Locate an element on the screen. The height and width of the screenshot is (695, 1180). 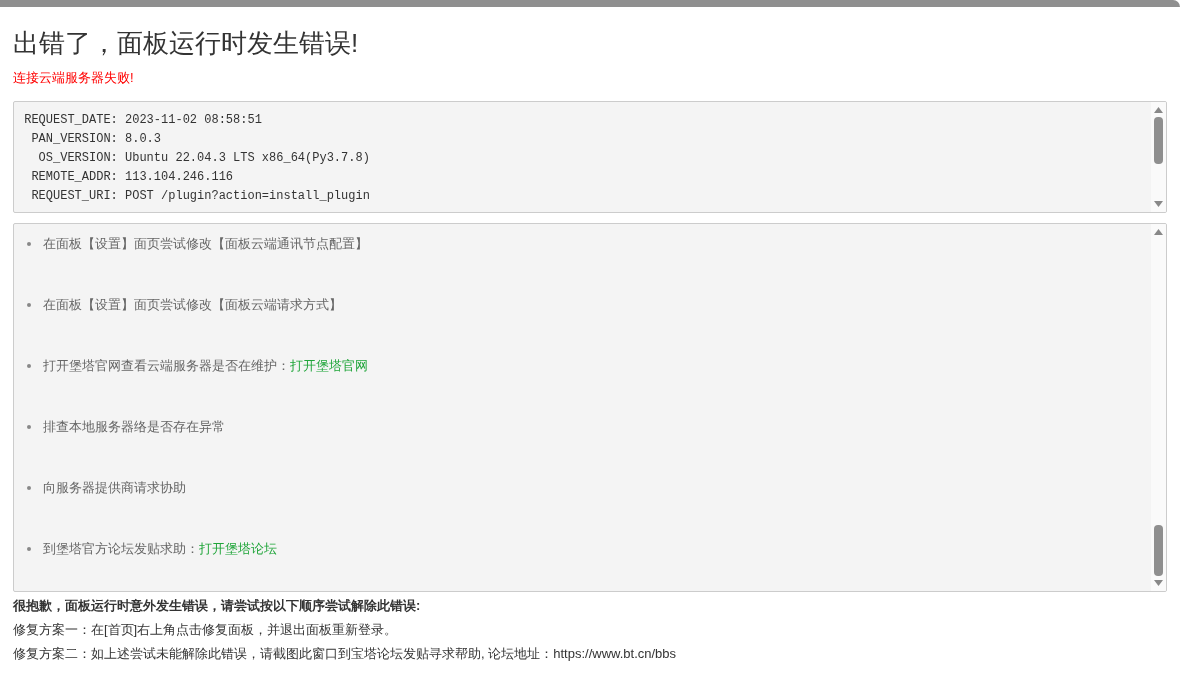
suggestion-text: 到堡塔官方论坛发贴求助：打开堡塔论坛 is located at coordinates (160, 549).